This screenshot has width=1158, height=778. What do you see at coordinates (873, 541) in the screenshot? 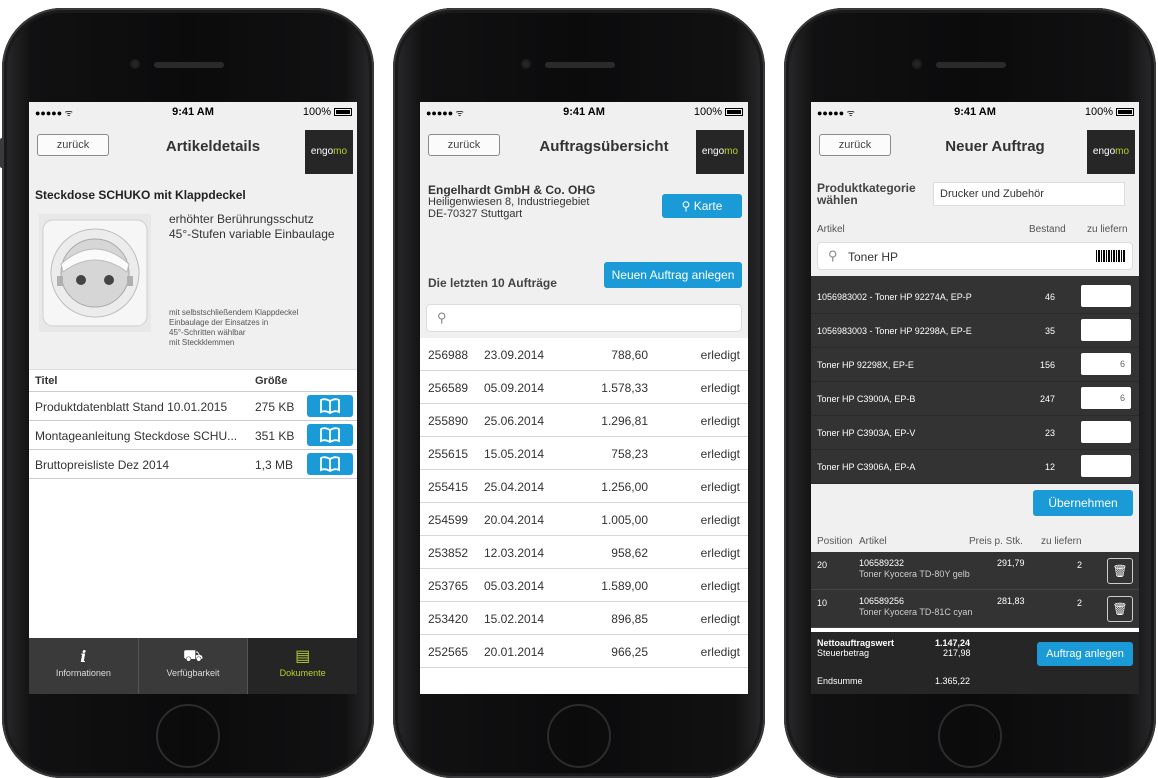
I see `col-article: Artikel` at bounding box center [873, 541].